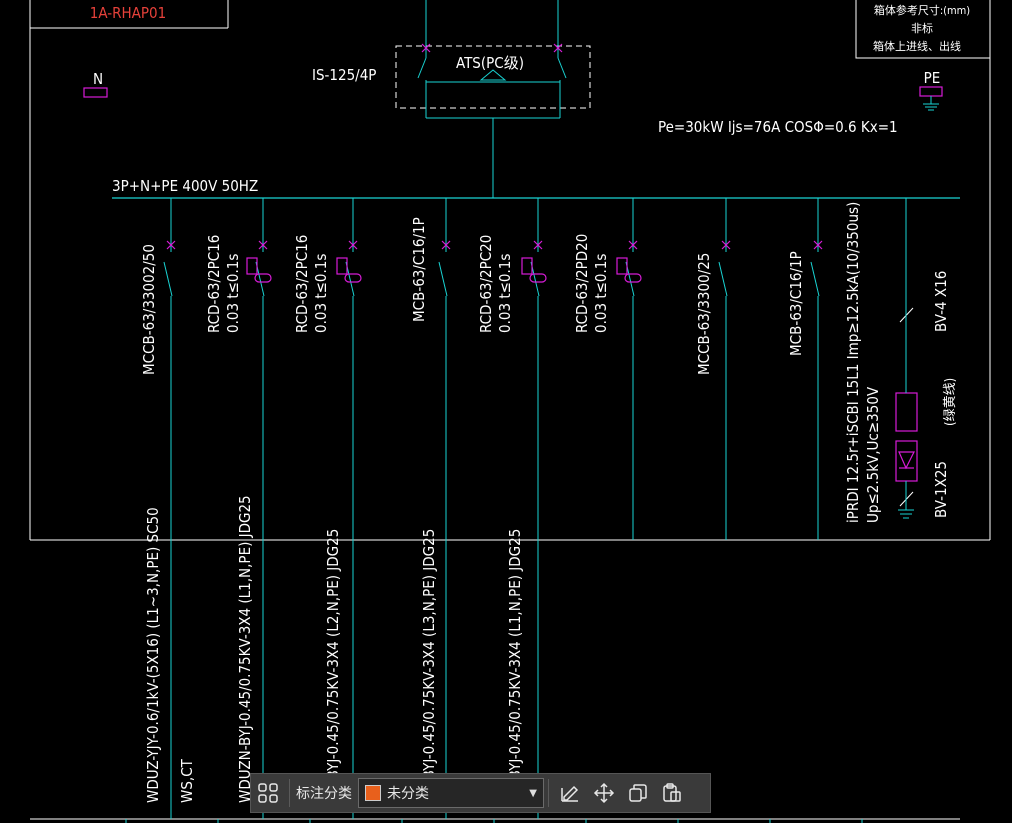 The image size is (1012, 823). I want to click on bottom-table-ticks, so click(494, 821).